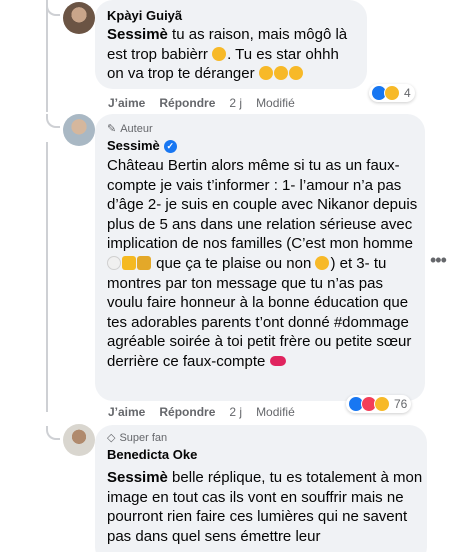  What do you see at coordinates (438, 260) in the screenshot?
I see `more-options-icon: •••` at bounding box center [438, 260].